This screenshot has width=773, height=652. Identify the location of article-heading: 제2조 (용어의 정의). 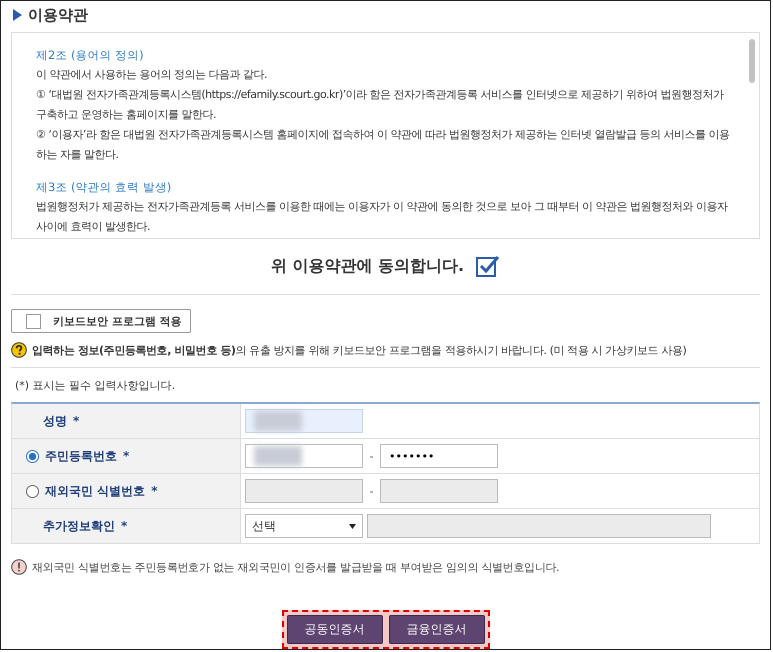
(90, 55).